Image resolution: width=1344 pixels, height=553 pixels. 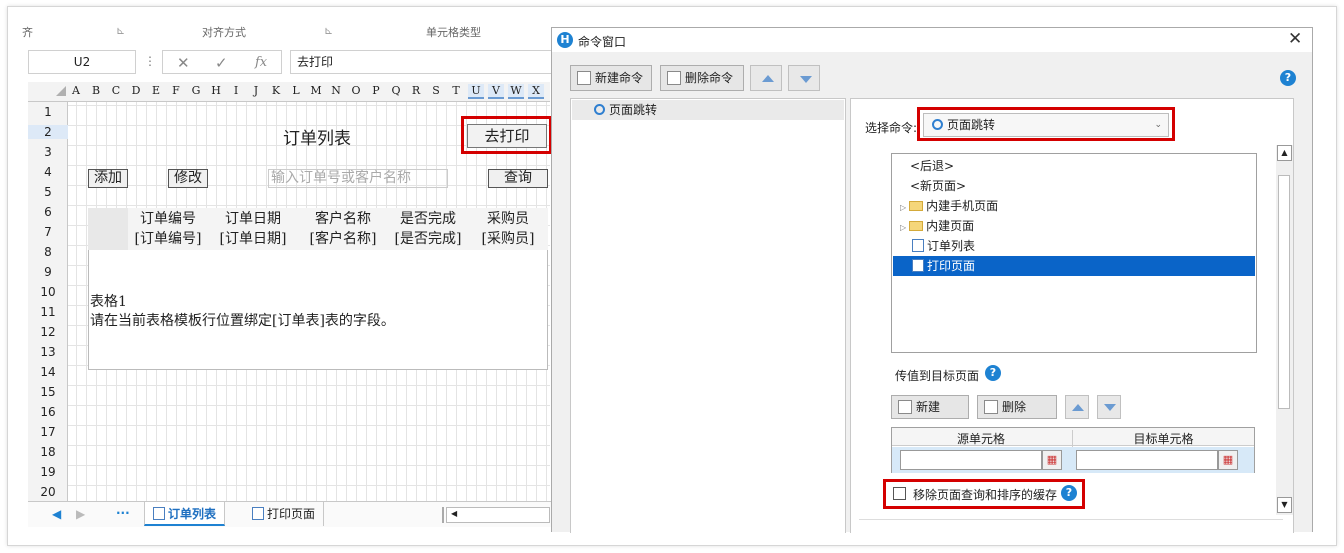 I want to click on horizontal-scrollbar: ◀, so click(x=498, y=515).